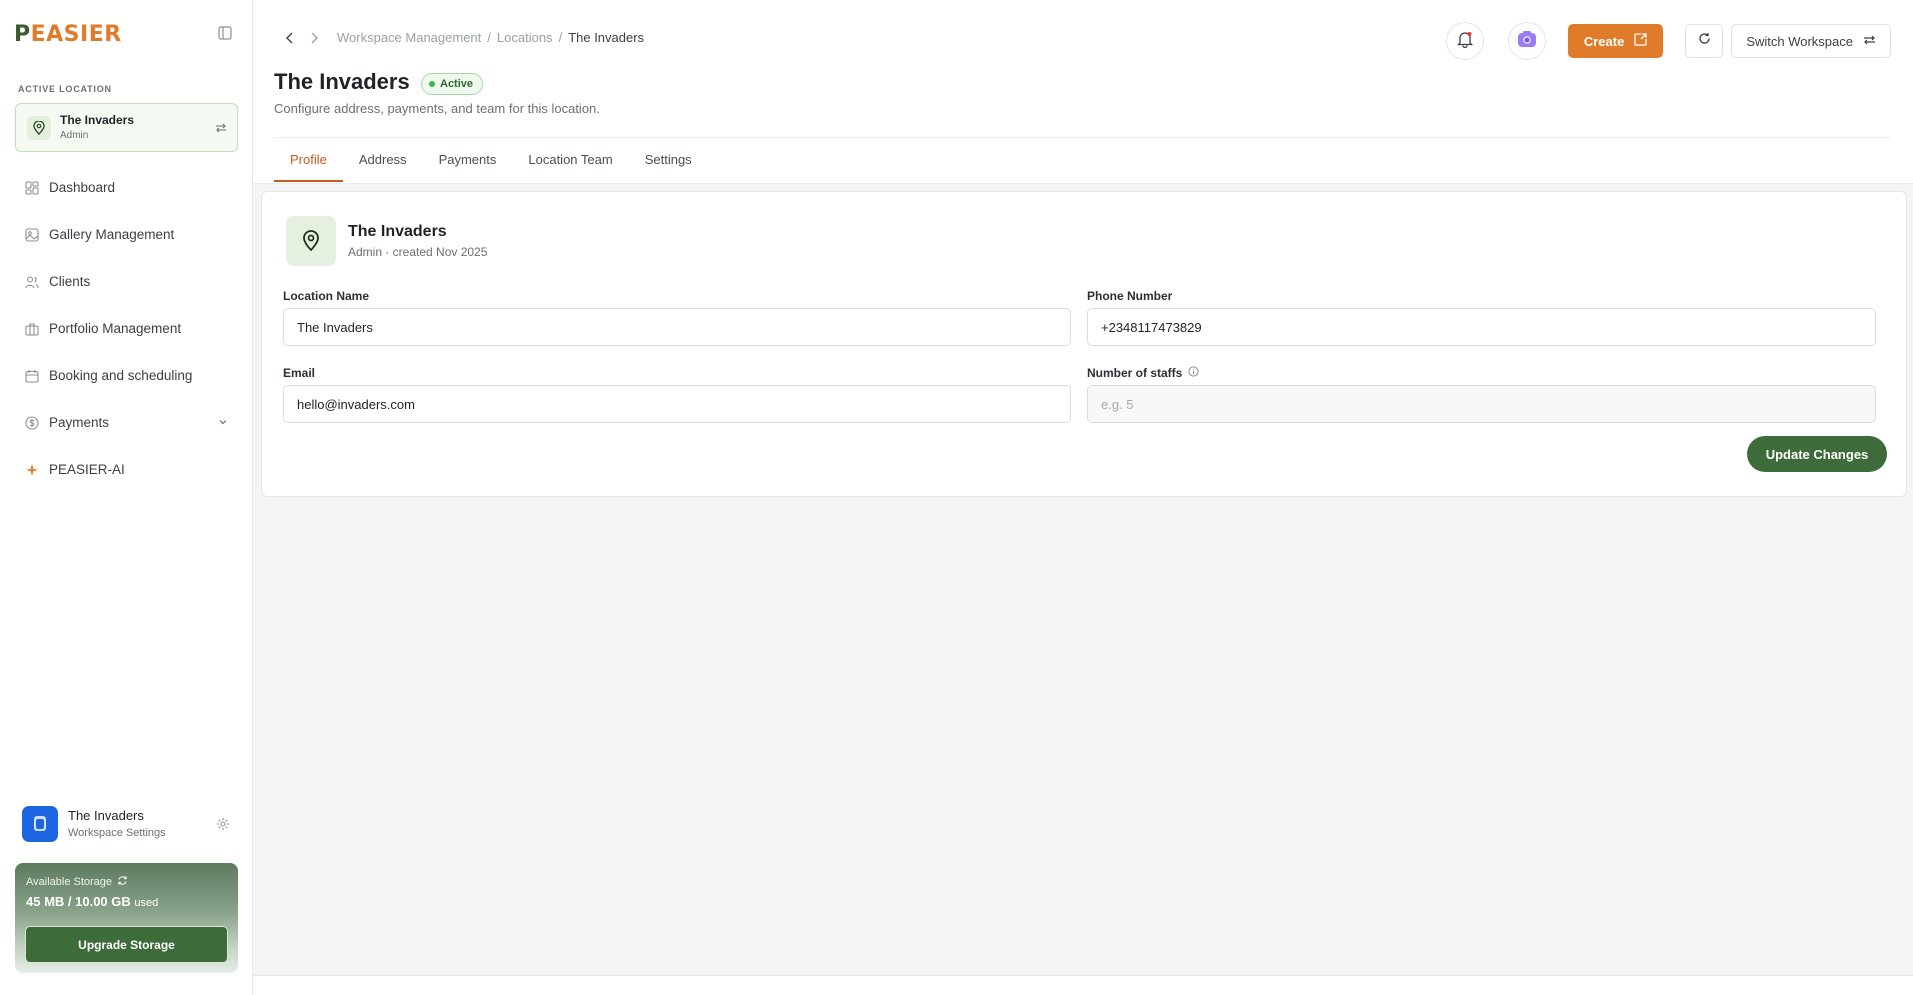 This screenshot has width=1913, height=995. What do you see at coordinates (32, 376) in the screenshot?
I see `calendar-icon` at bounding box center [32, 376].